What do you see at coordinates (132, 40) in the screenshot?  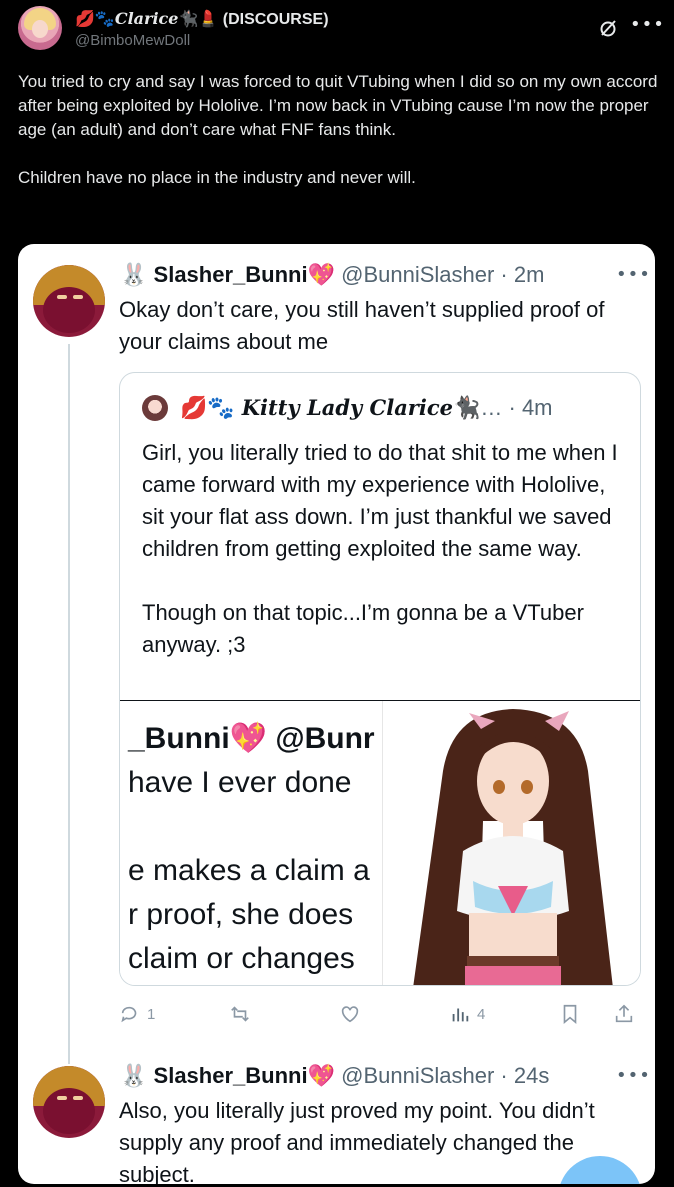 I see `handle: @BimboMewDoll` at bounding box center [132, 40].